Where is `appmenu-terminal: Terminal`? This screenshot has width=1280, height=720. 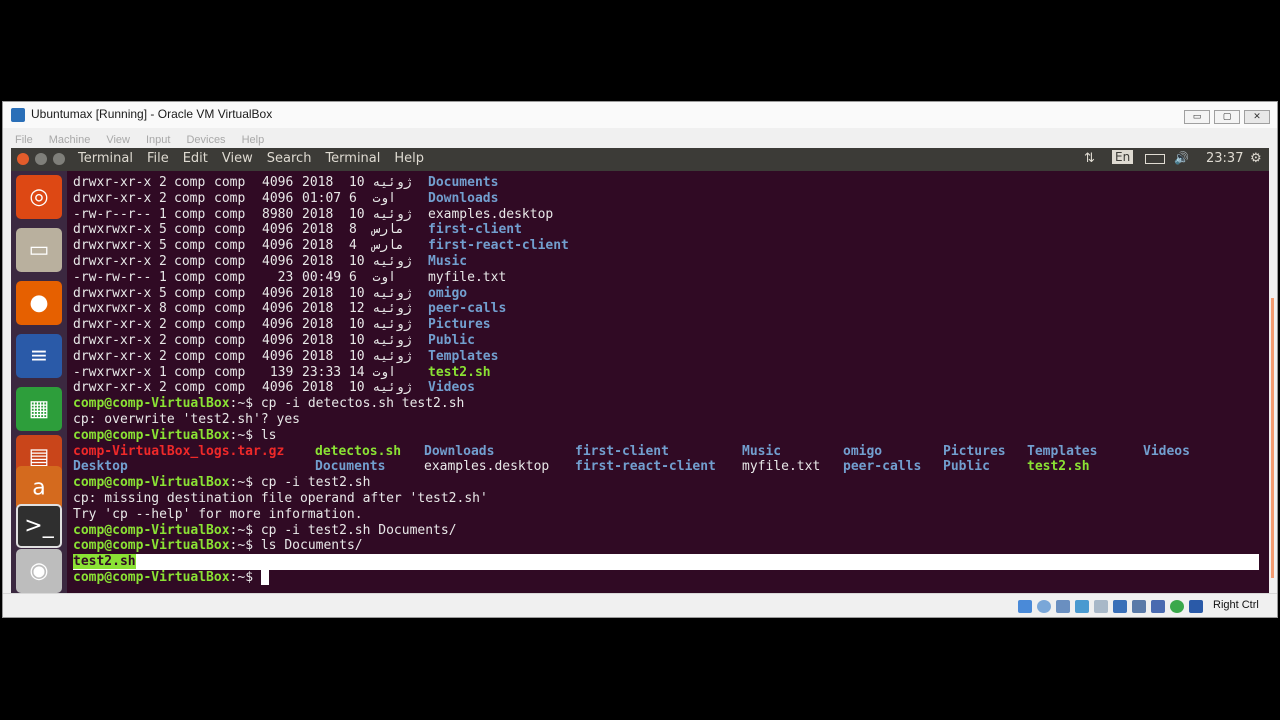 appmenu-terminal: Terminal is located at coordinates (352, 158).